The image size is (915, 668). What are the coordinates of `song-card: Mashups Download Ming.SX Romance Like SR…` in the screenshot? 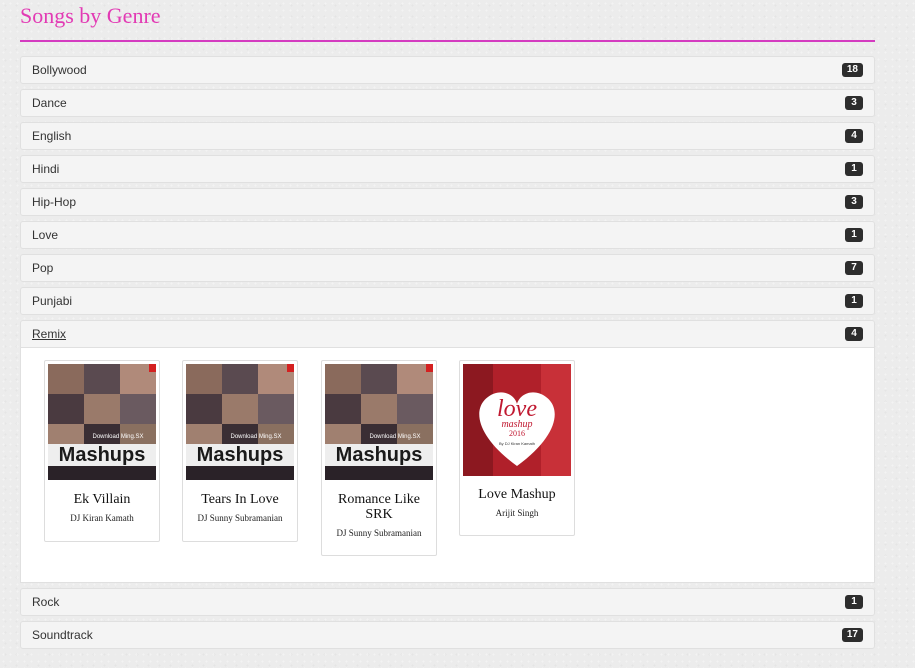 It's located at (379, 458).